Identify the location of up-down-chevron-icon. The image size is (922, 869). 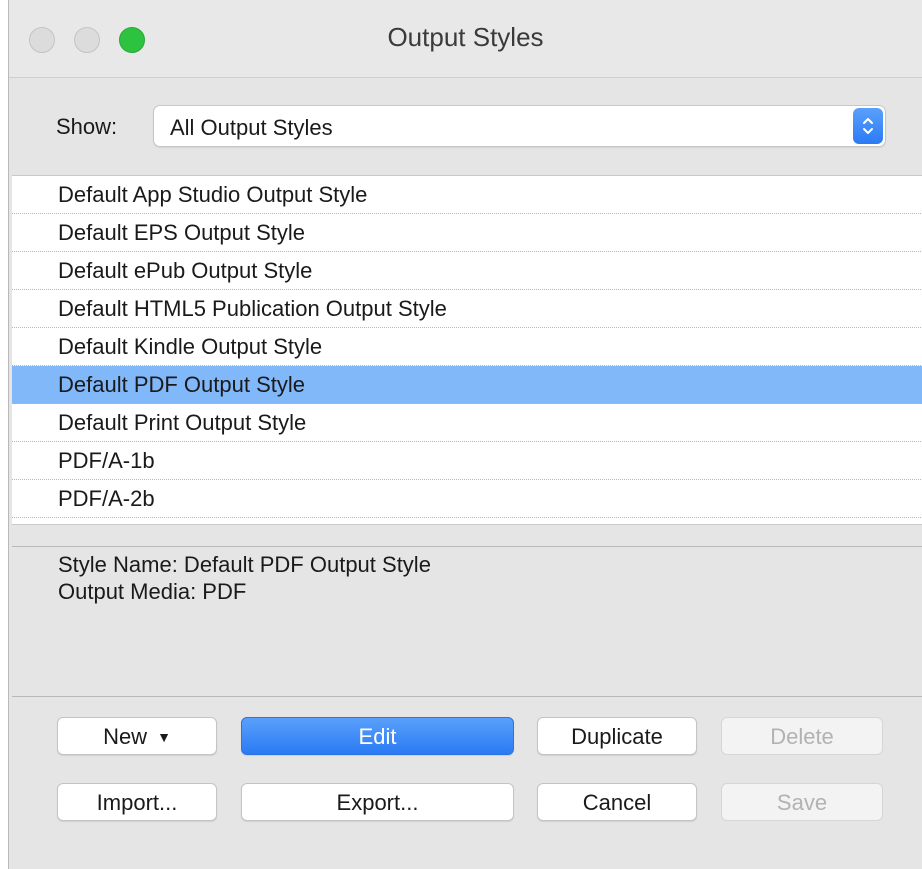
(868, 126).